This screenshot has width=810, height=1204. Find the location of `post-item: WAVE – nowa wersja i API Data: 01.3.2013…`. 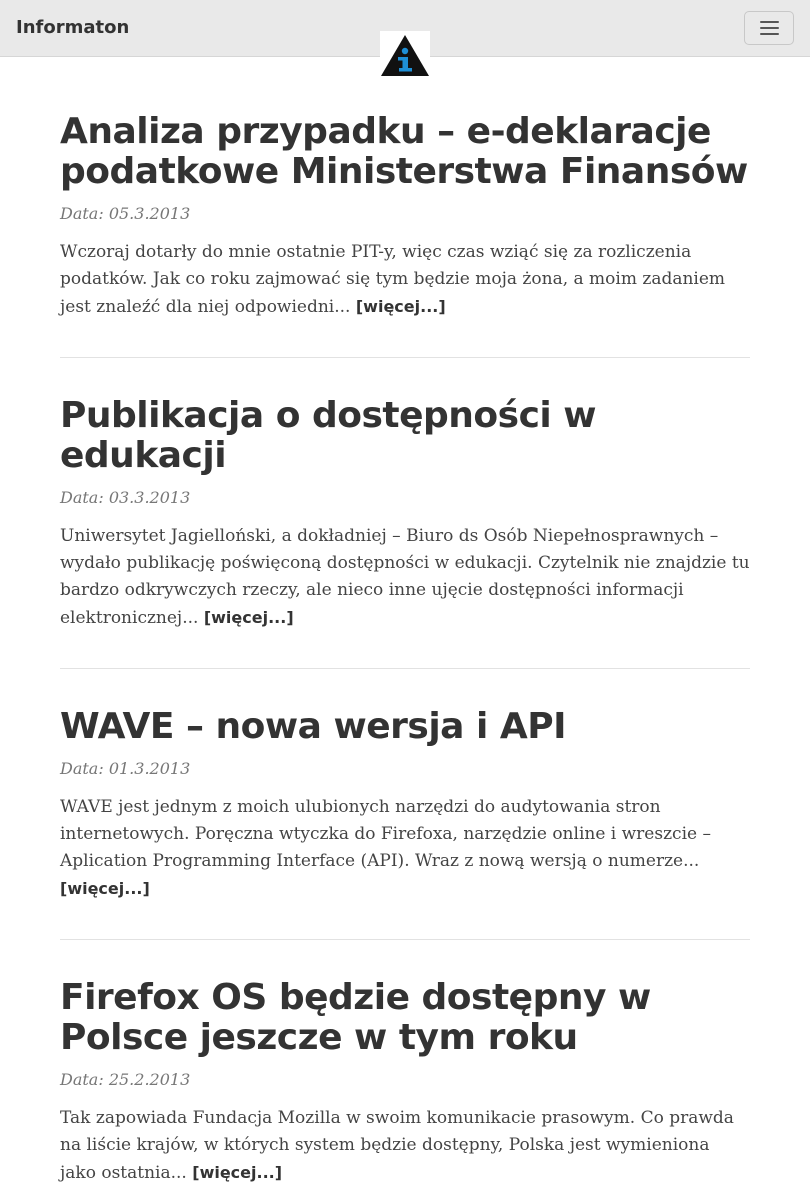

post-item: WAVE – nowa wersja i API Data: 01.3.2013… is located at coordinates (405, 805).